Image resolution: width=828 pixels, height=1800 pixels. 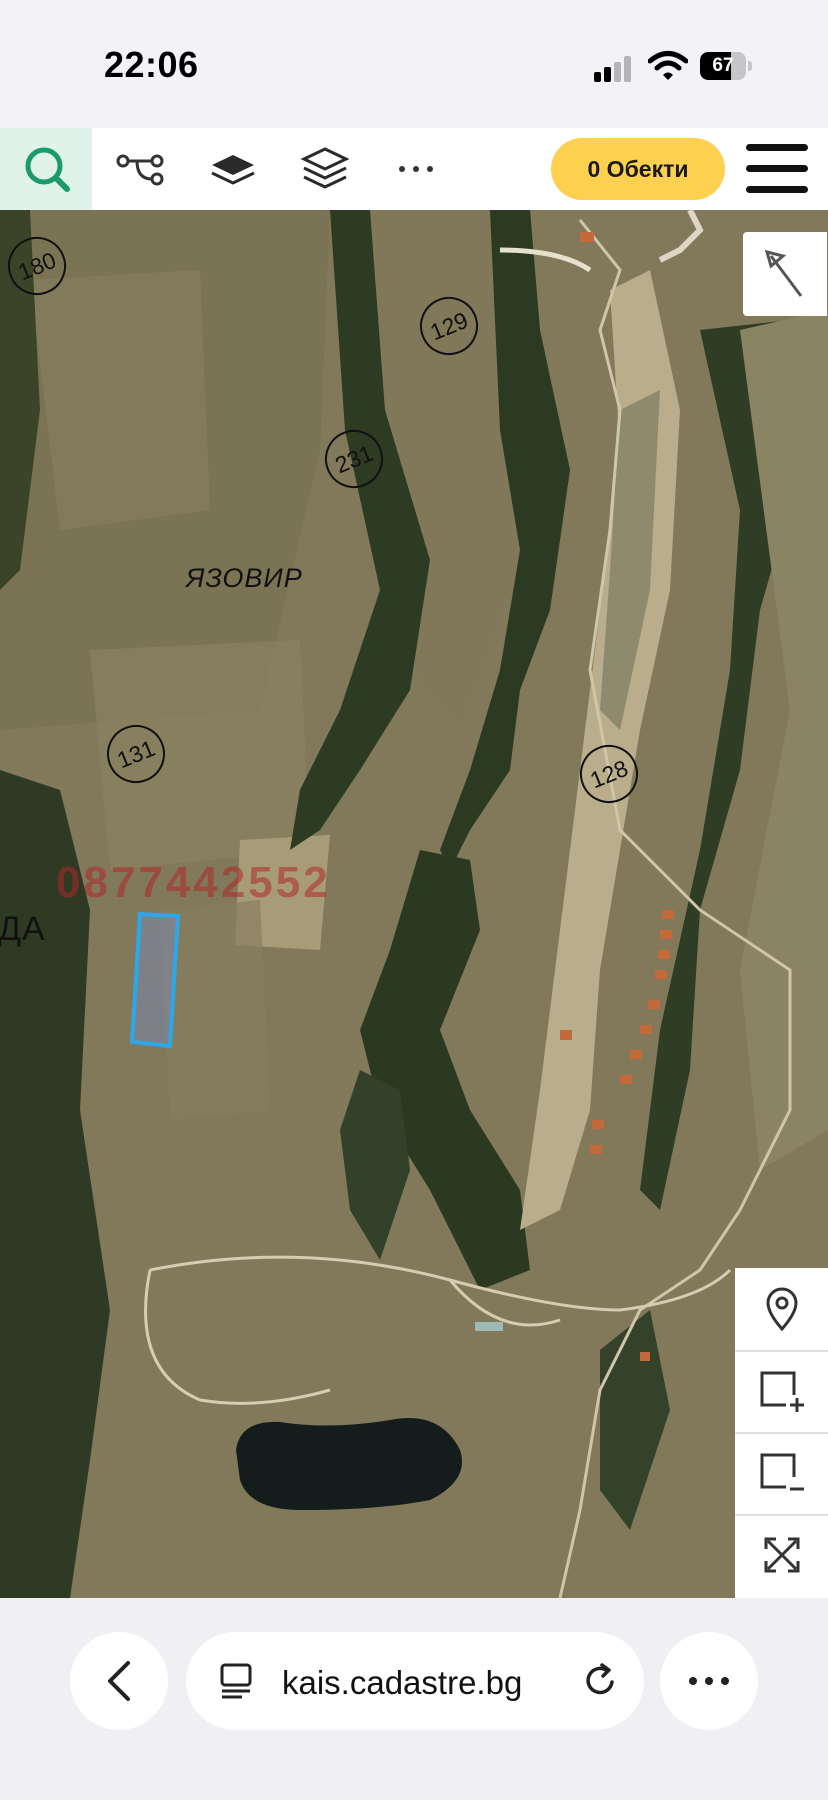 What do you see at coordinates (777, 169) in the screenshot?
I see `menu-icon` at bounding box center [777, 169].